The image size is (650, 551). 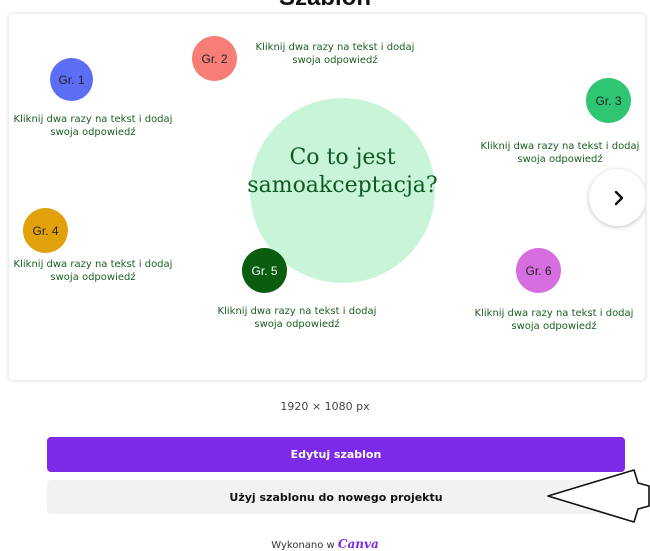 What do you see at coordinates (336, 454) in the screenshot?
I see `edit-template-button: Edytuj szablon` at bounding box center [336, 454].